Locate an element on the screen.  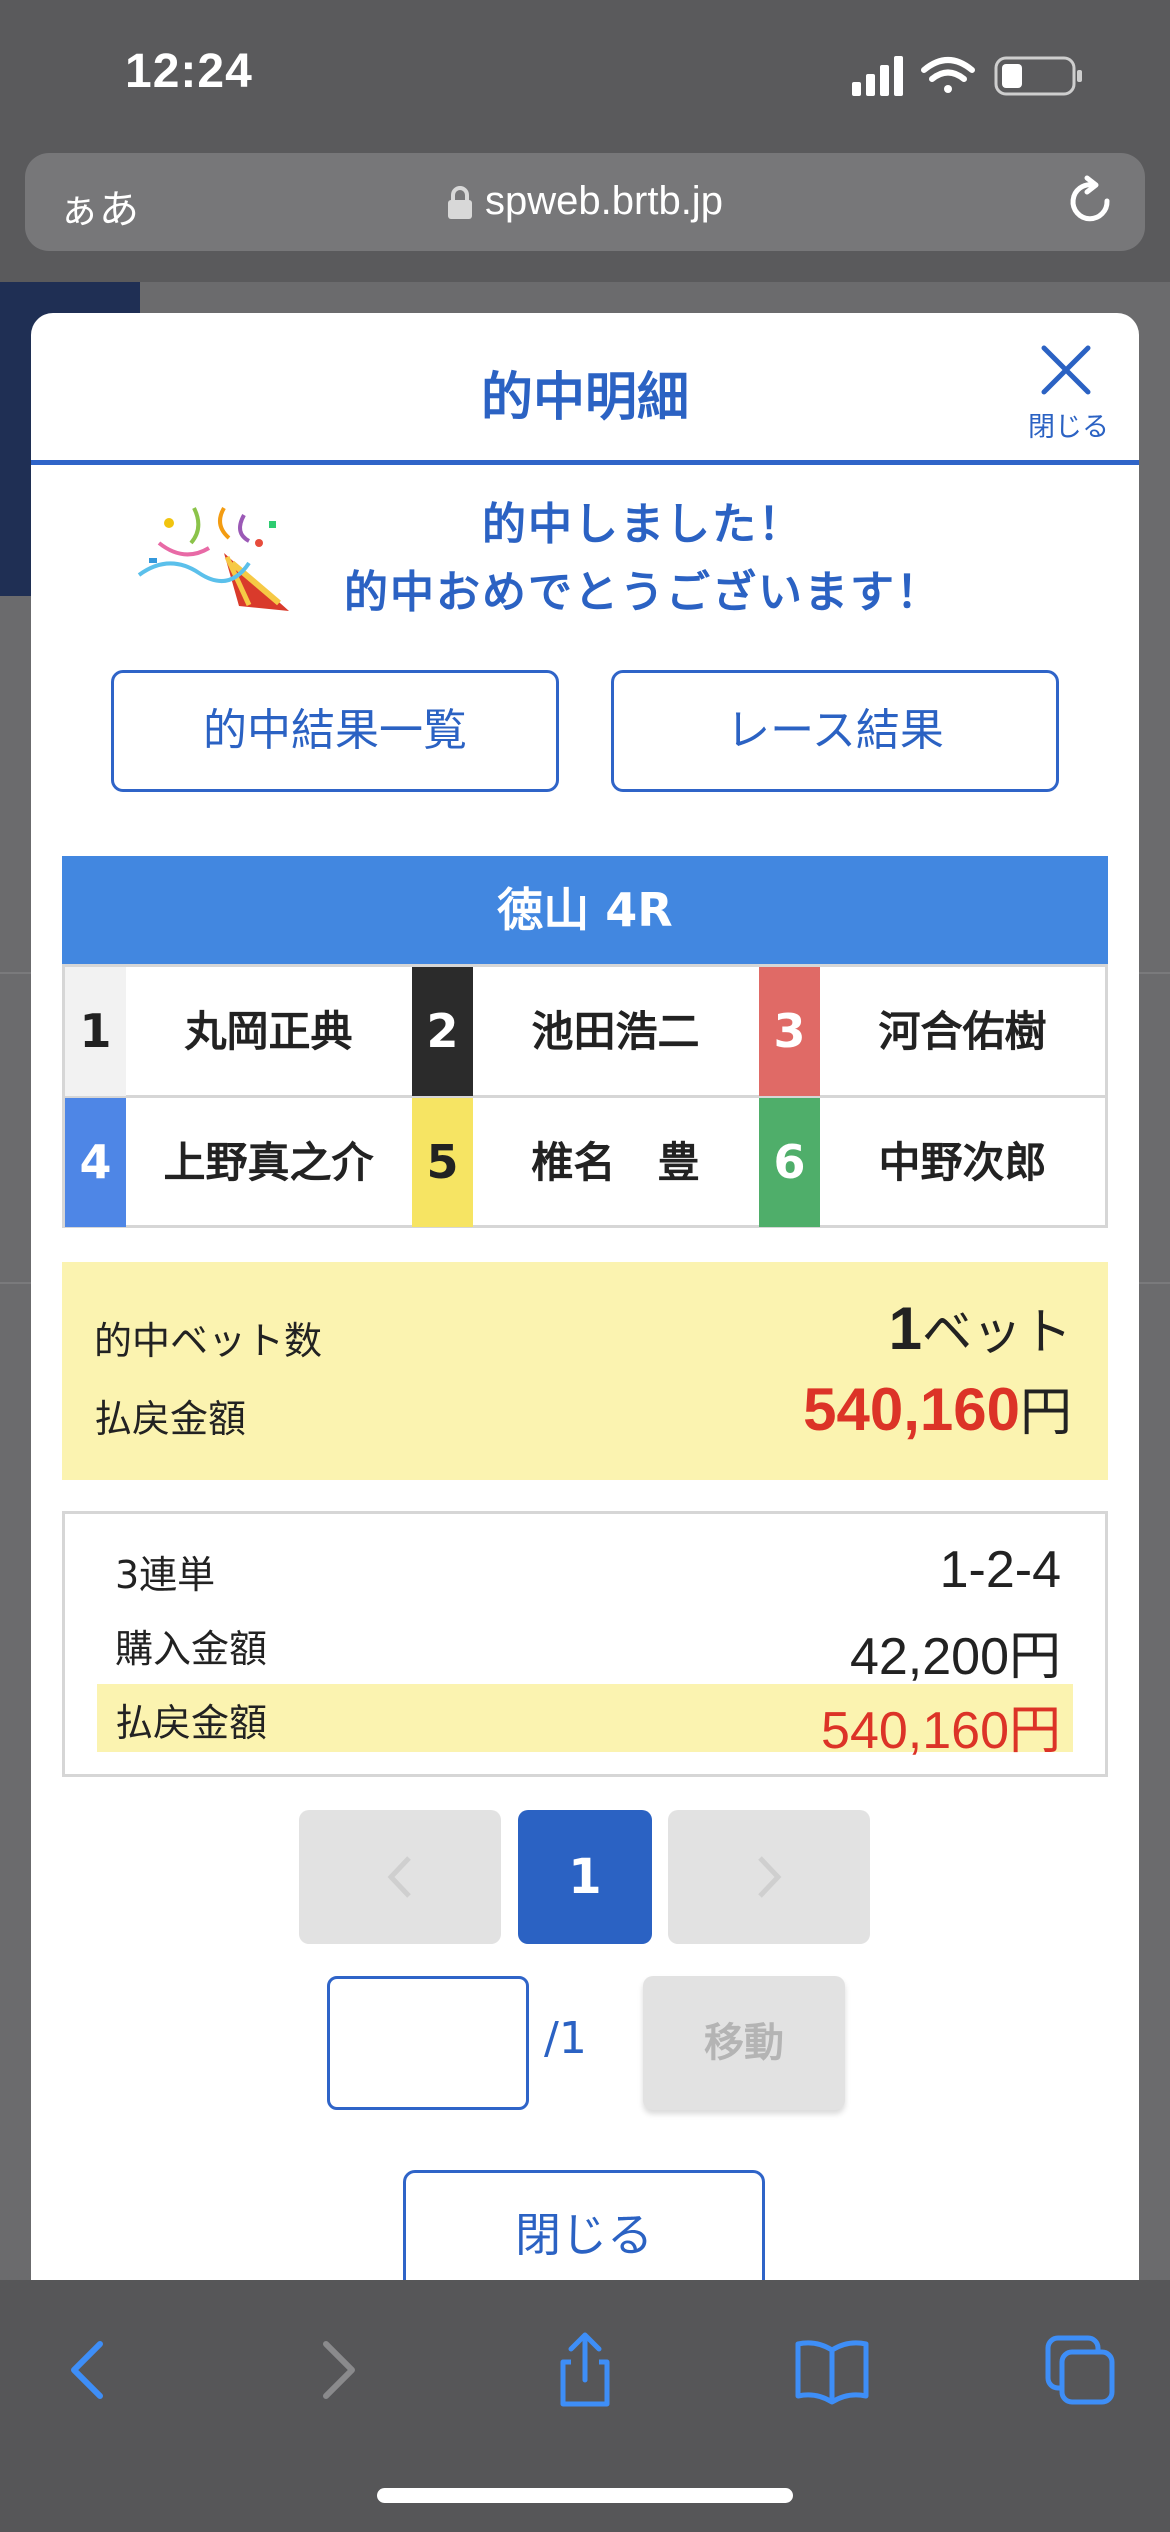
back-icon is located at coordinates (88, 2370).